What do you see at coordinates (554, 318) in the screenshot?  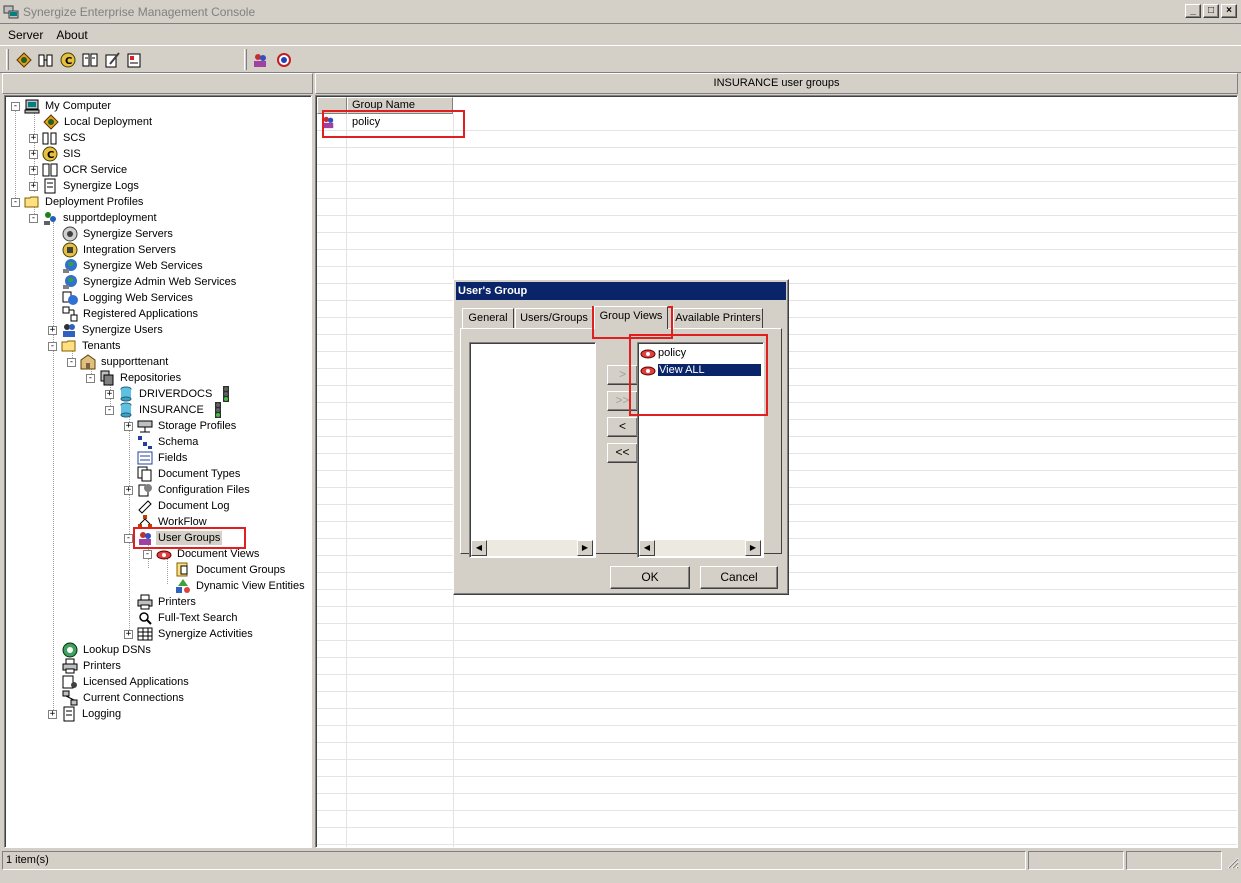 I see `tab-users-groups: Users/Groups` at bounding box center [554, 318].